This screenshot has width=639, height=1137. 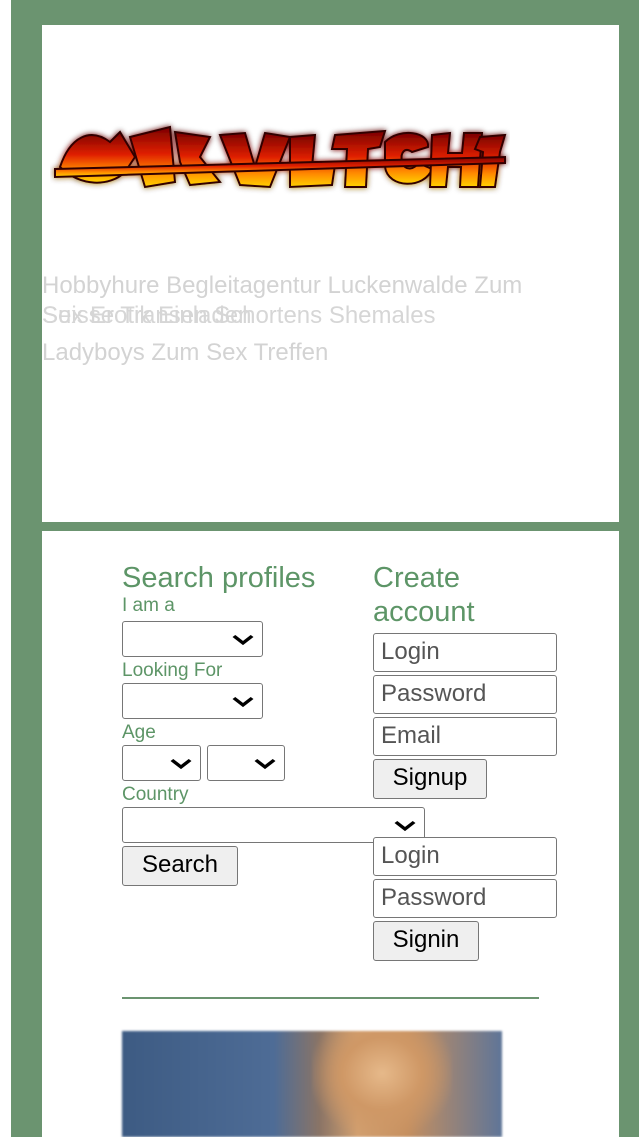 I want to click on i-am-label: I am a, so click(x=148, y=605).